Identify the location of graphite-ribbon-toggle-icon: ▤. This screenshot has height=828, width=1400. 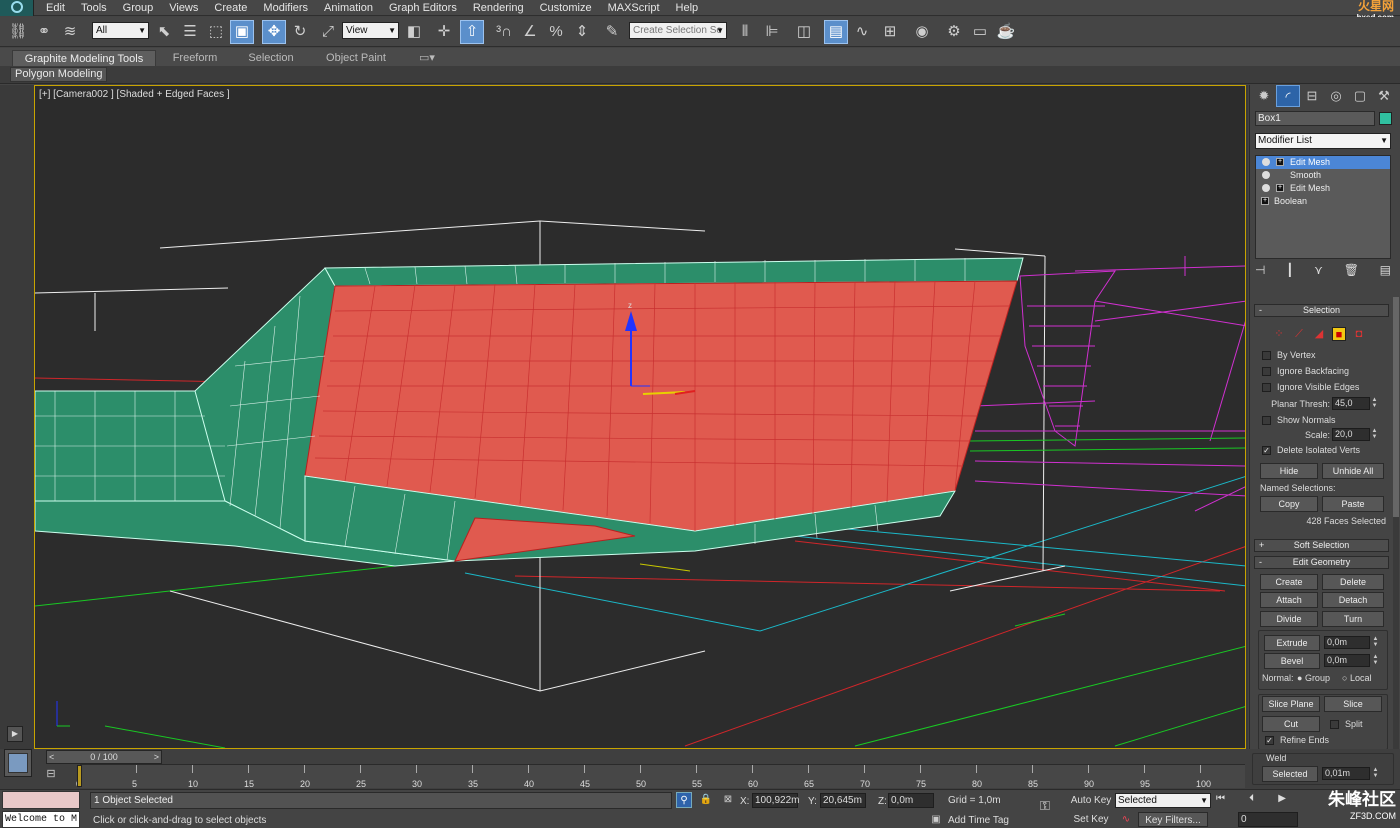
(836, 32).